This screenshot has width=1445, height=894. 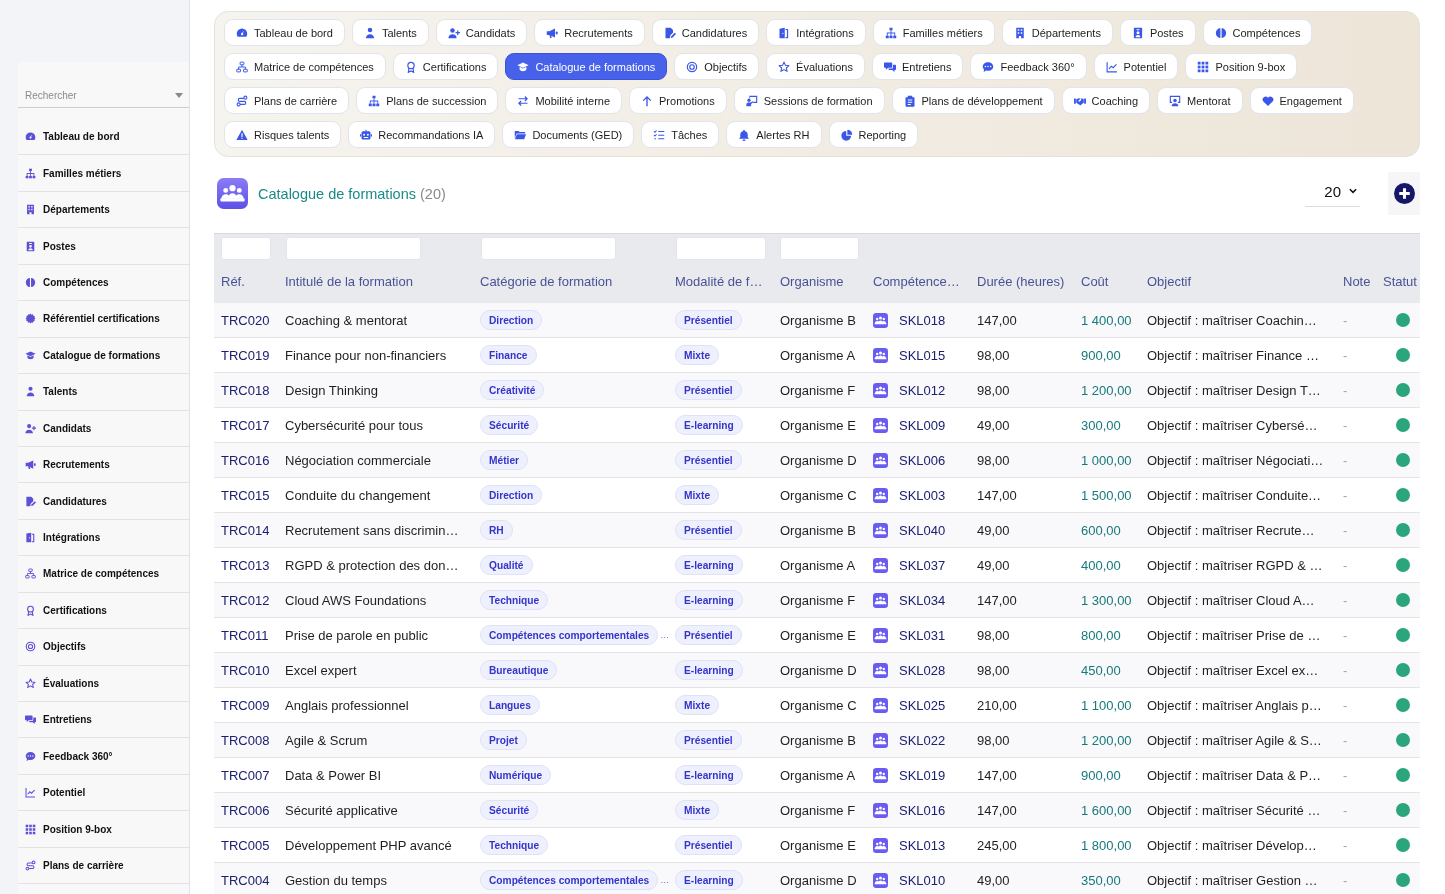 I want to click on nav-tab: Matrice de compétences, so click(x=305, y=66).